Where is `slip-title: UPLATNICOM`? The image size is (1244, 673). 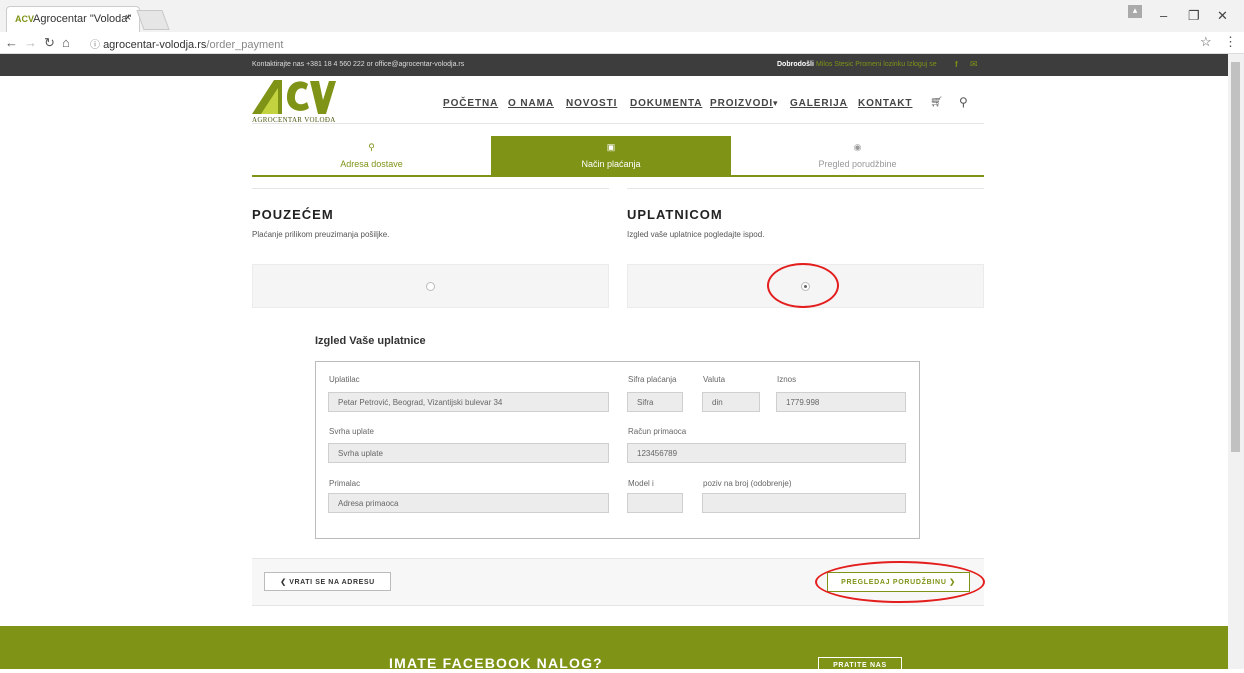 slip-title: UPLATNICOM is located at coordinates (675, 214).